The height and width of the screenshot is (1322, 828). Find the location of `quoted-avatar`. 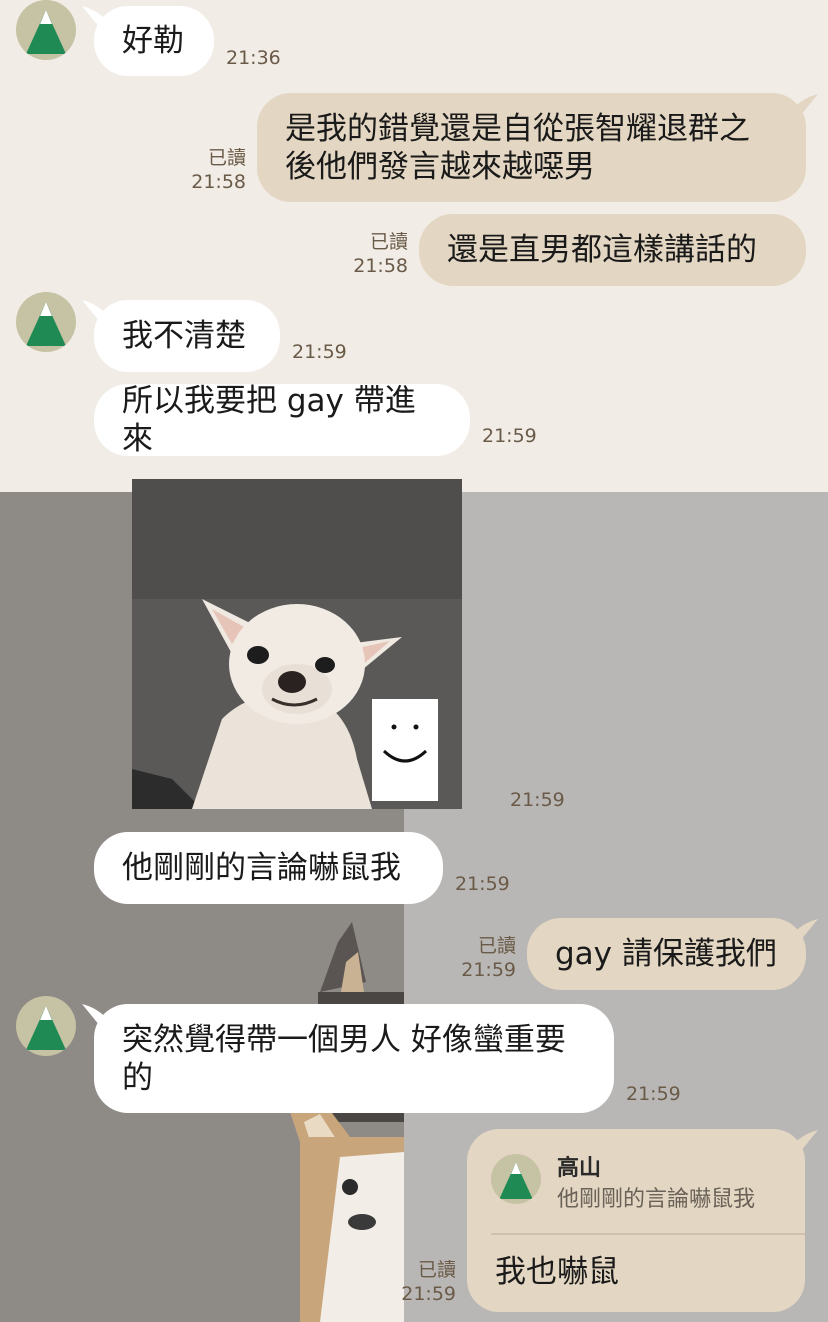

quoted-avatar is located at coordinates (516, 1179).